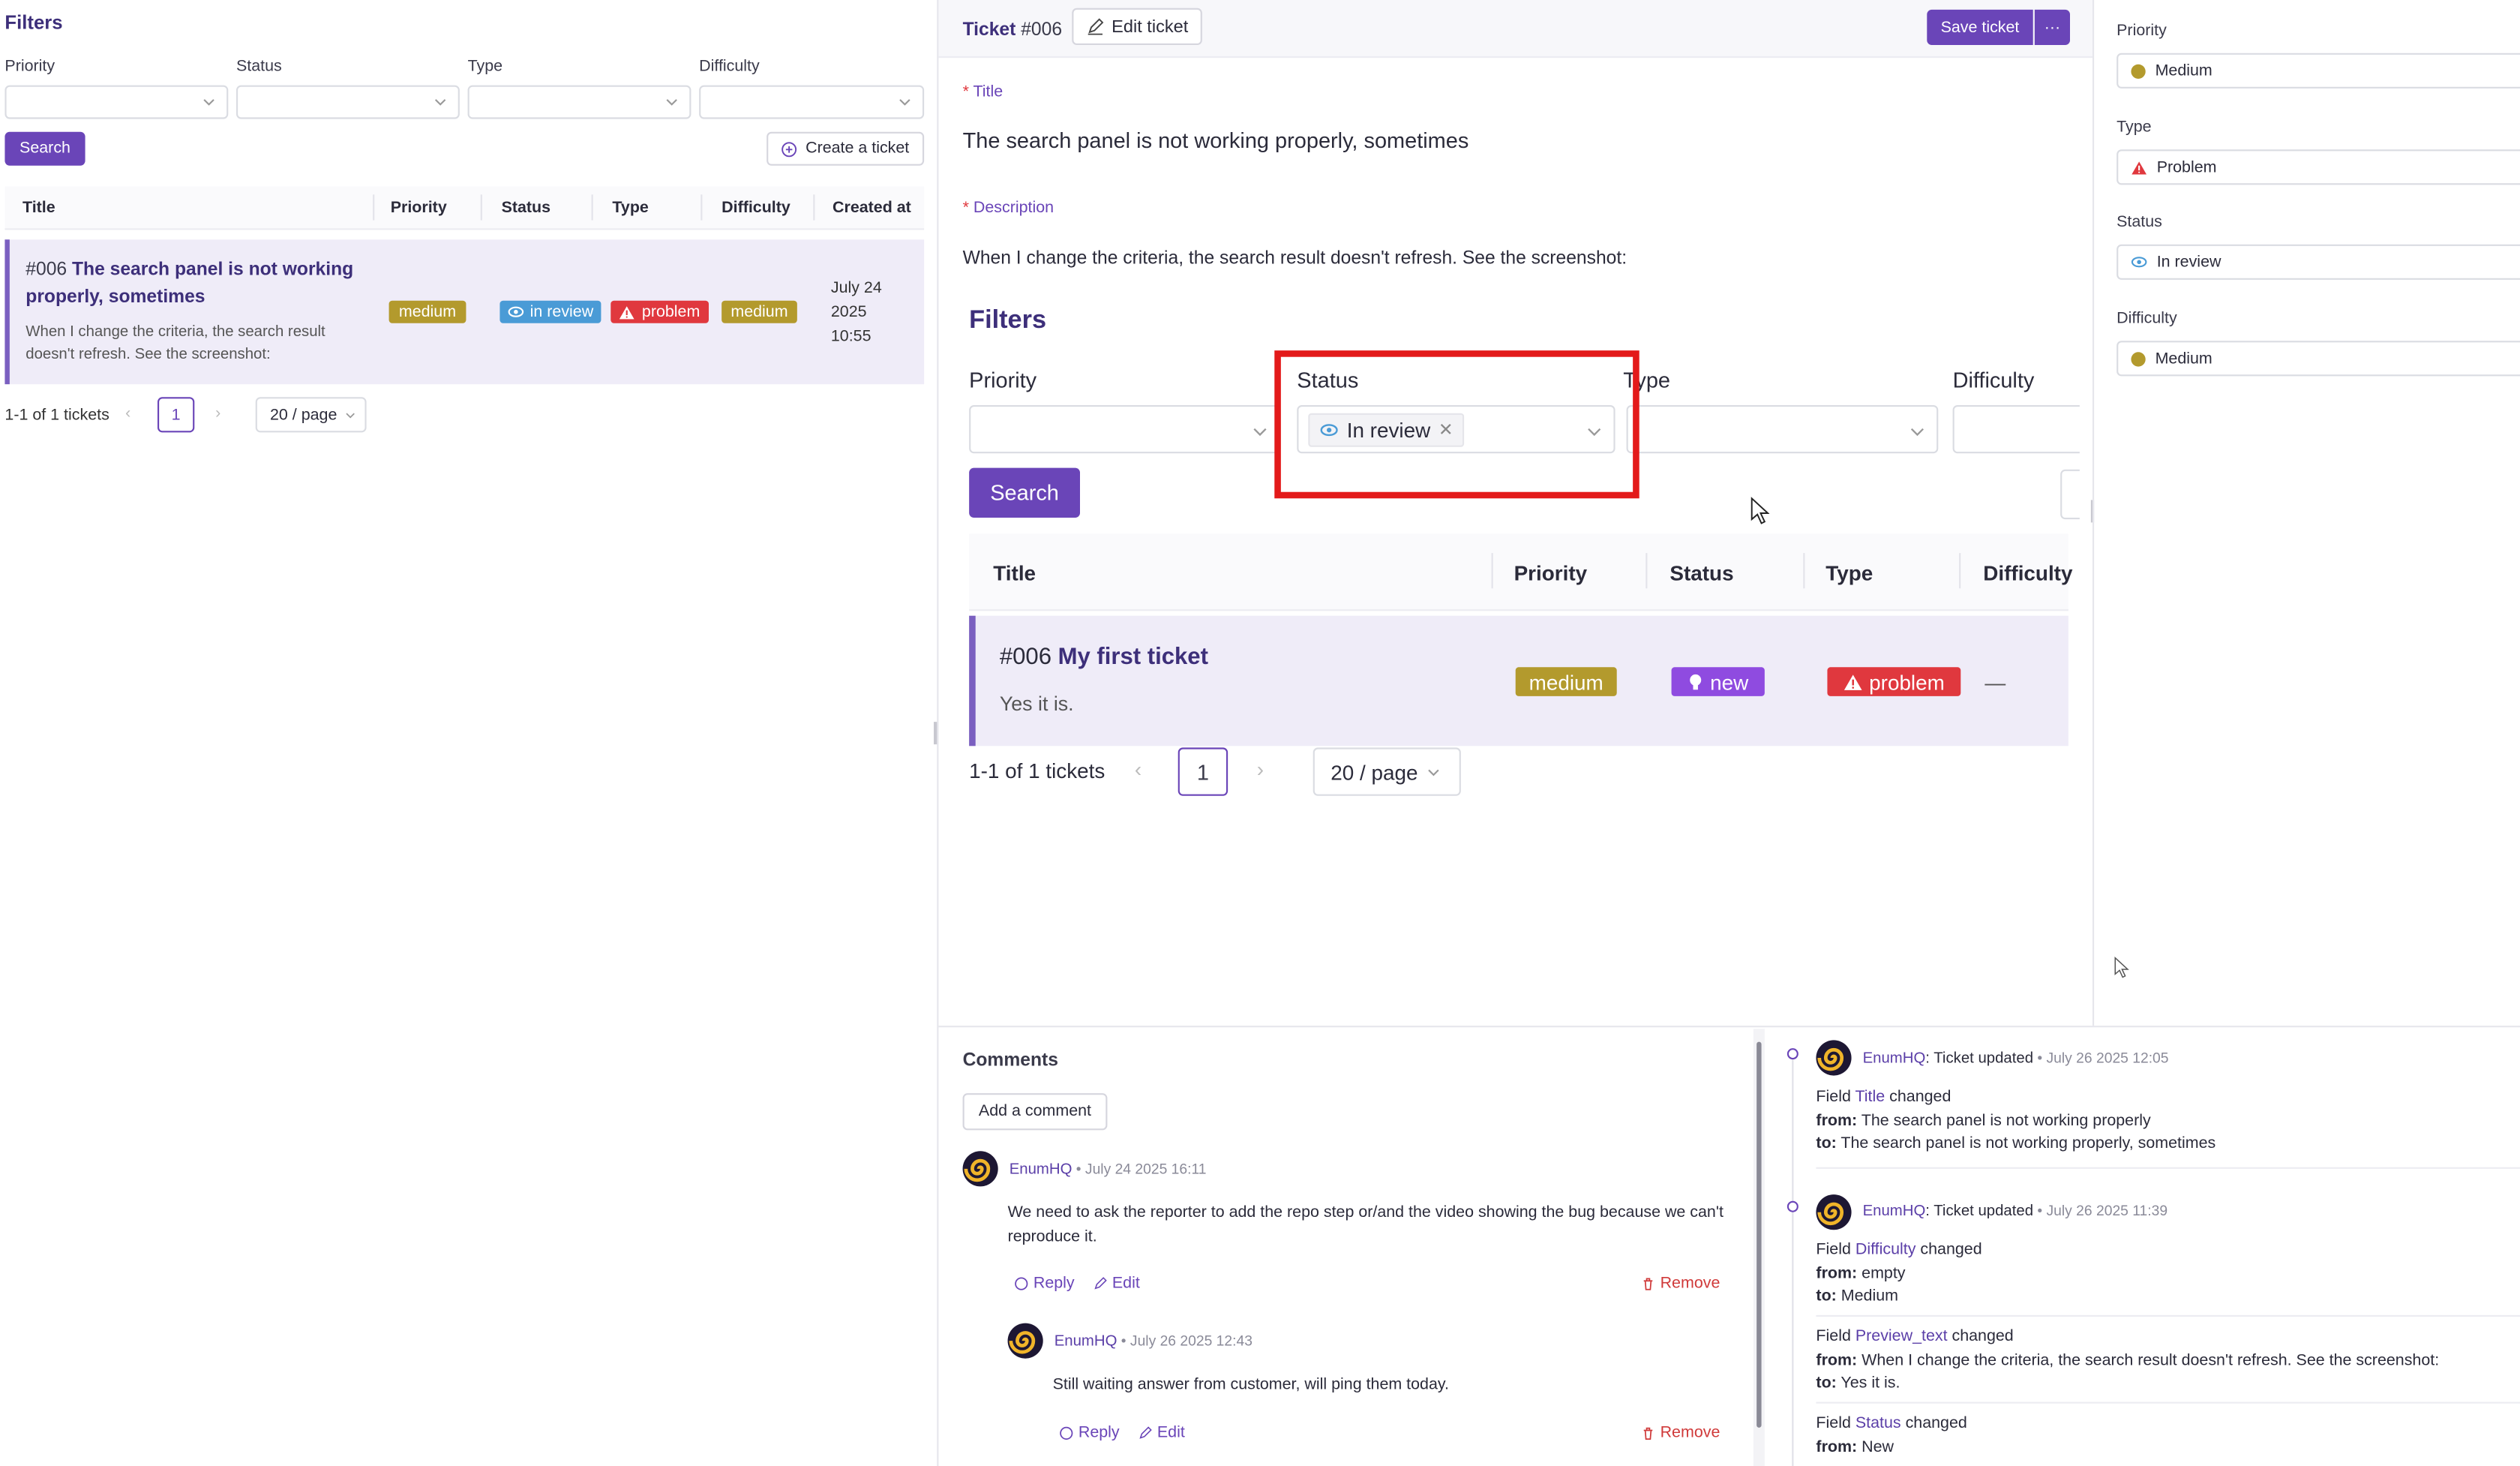 The height and width of the screenshot is (1466, 2520). Describe the element at coordinates (759, 311) in the screenshot. I see `difficulty-badge: medium` at that location.